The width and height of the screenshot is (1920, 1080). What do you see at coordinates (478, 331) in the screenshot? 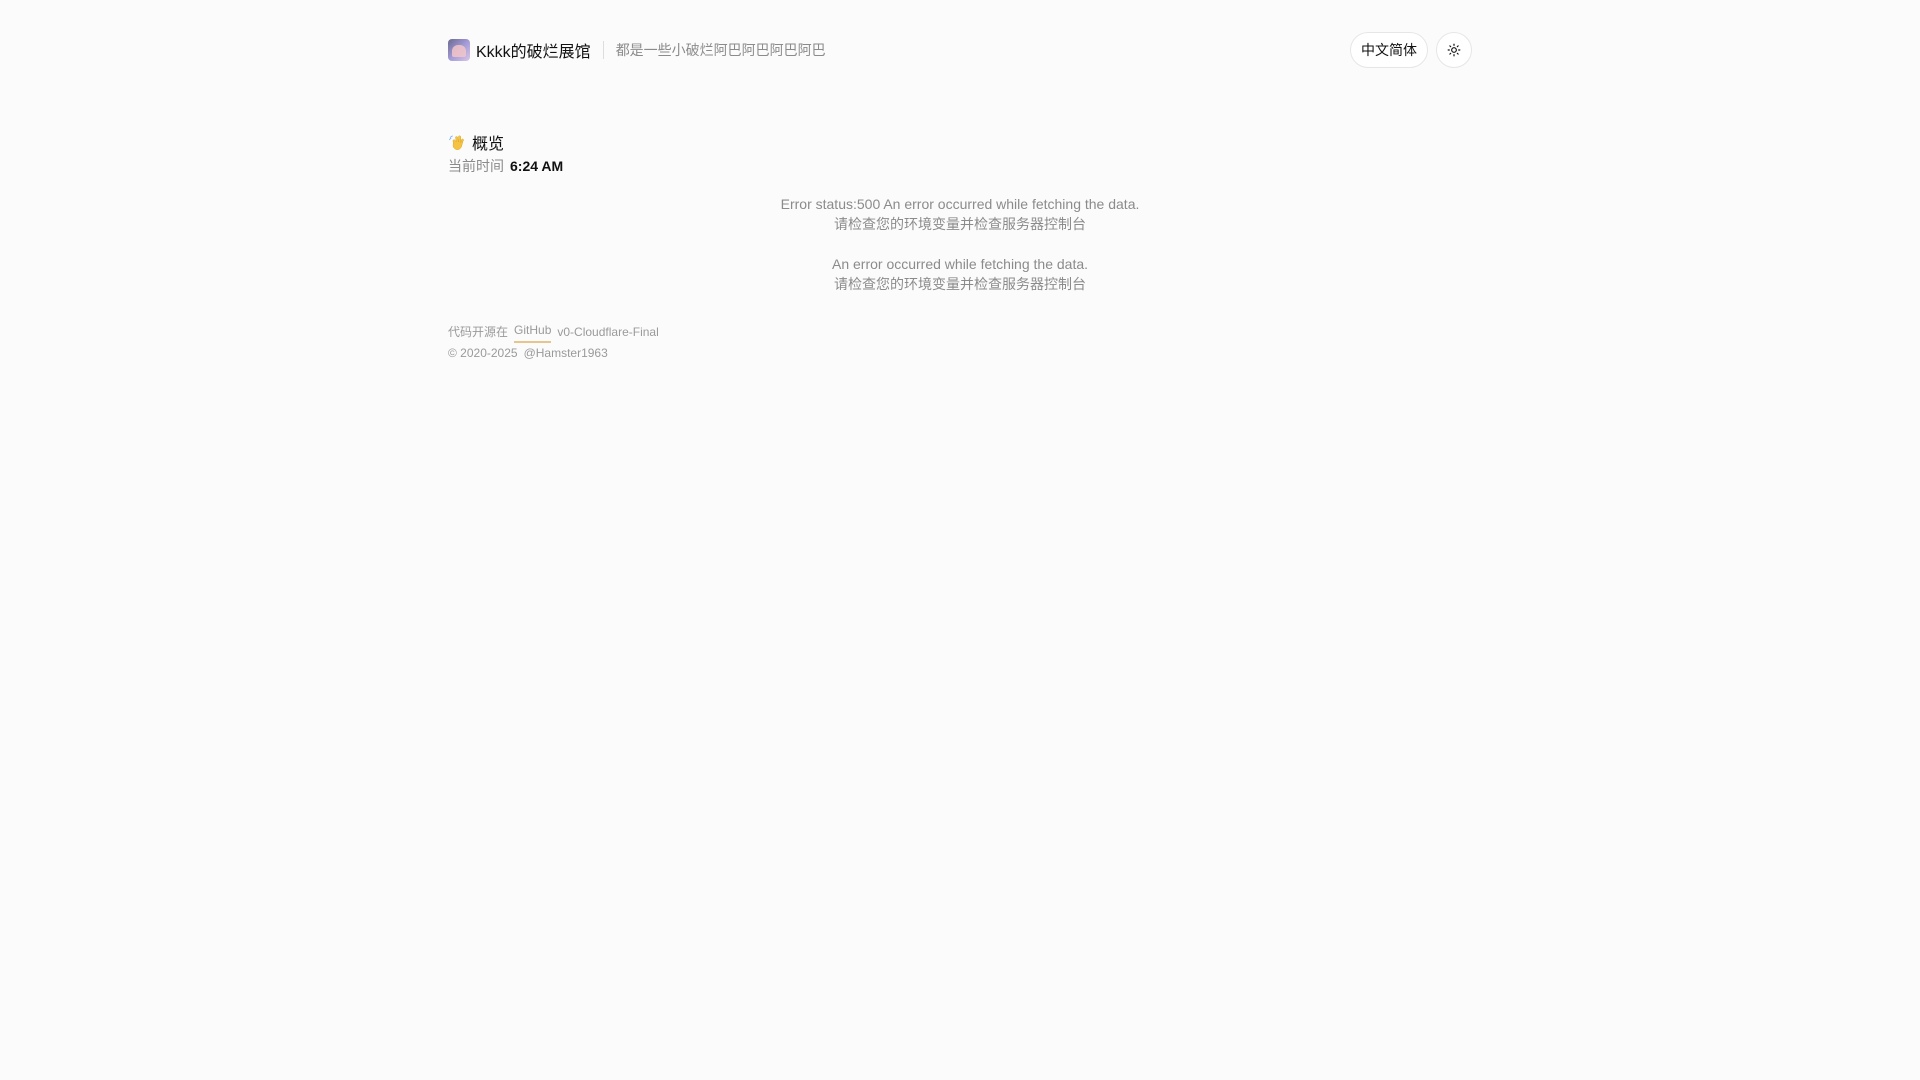
I see `open-source-prefix: 代码开源在` at bounding box center [478, 331].